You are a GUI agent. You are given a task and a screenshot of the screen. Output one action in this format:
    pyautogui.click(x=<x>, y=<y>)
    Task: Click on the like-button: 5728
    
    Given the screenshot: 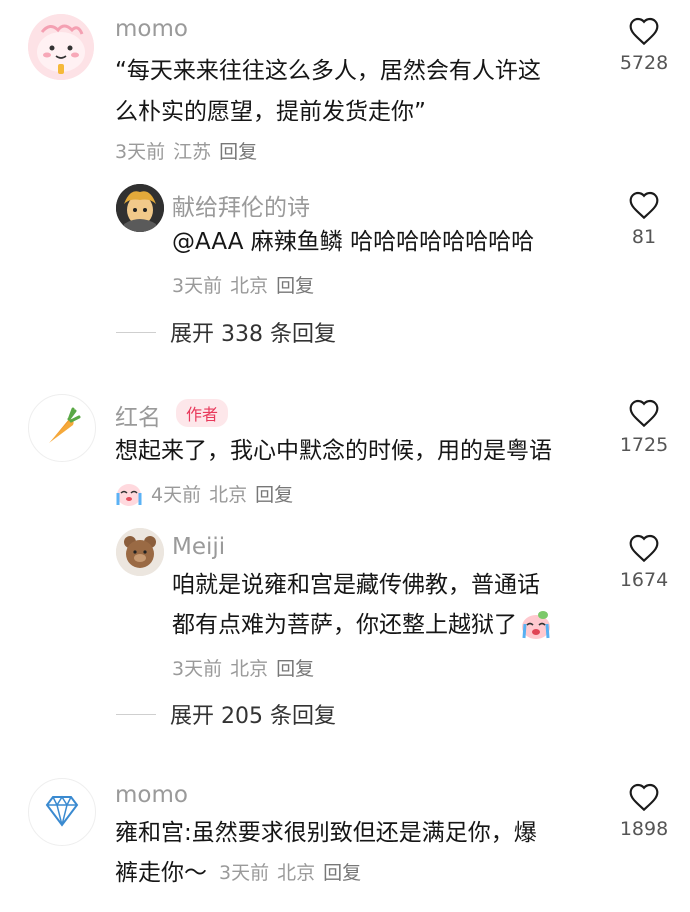 What is the action you would take?
    pyautogui.click(x=644, y=45)
    